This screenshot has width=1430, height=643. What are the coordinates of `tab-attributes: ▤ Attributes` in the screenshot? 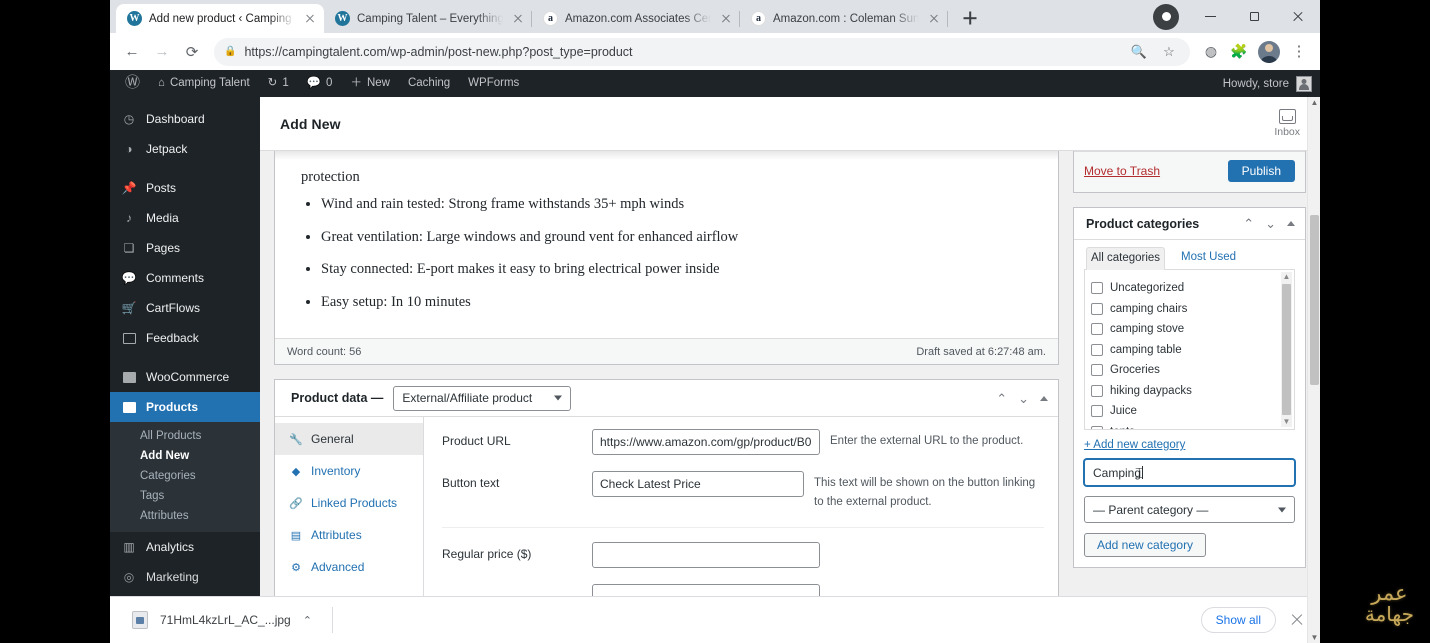 It's located at (349, 535).